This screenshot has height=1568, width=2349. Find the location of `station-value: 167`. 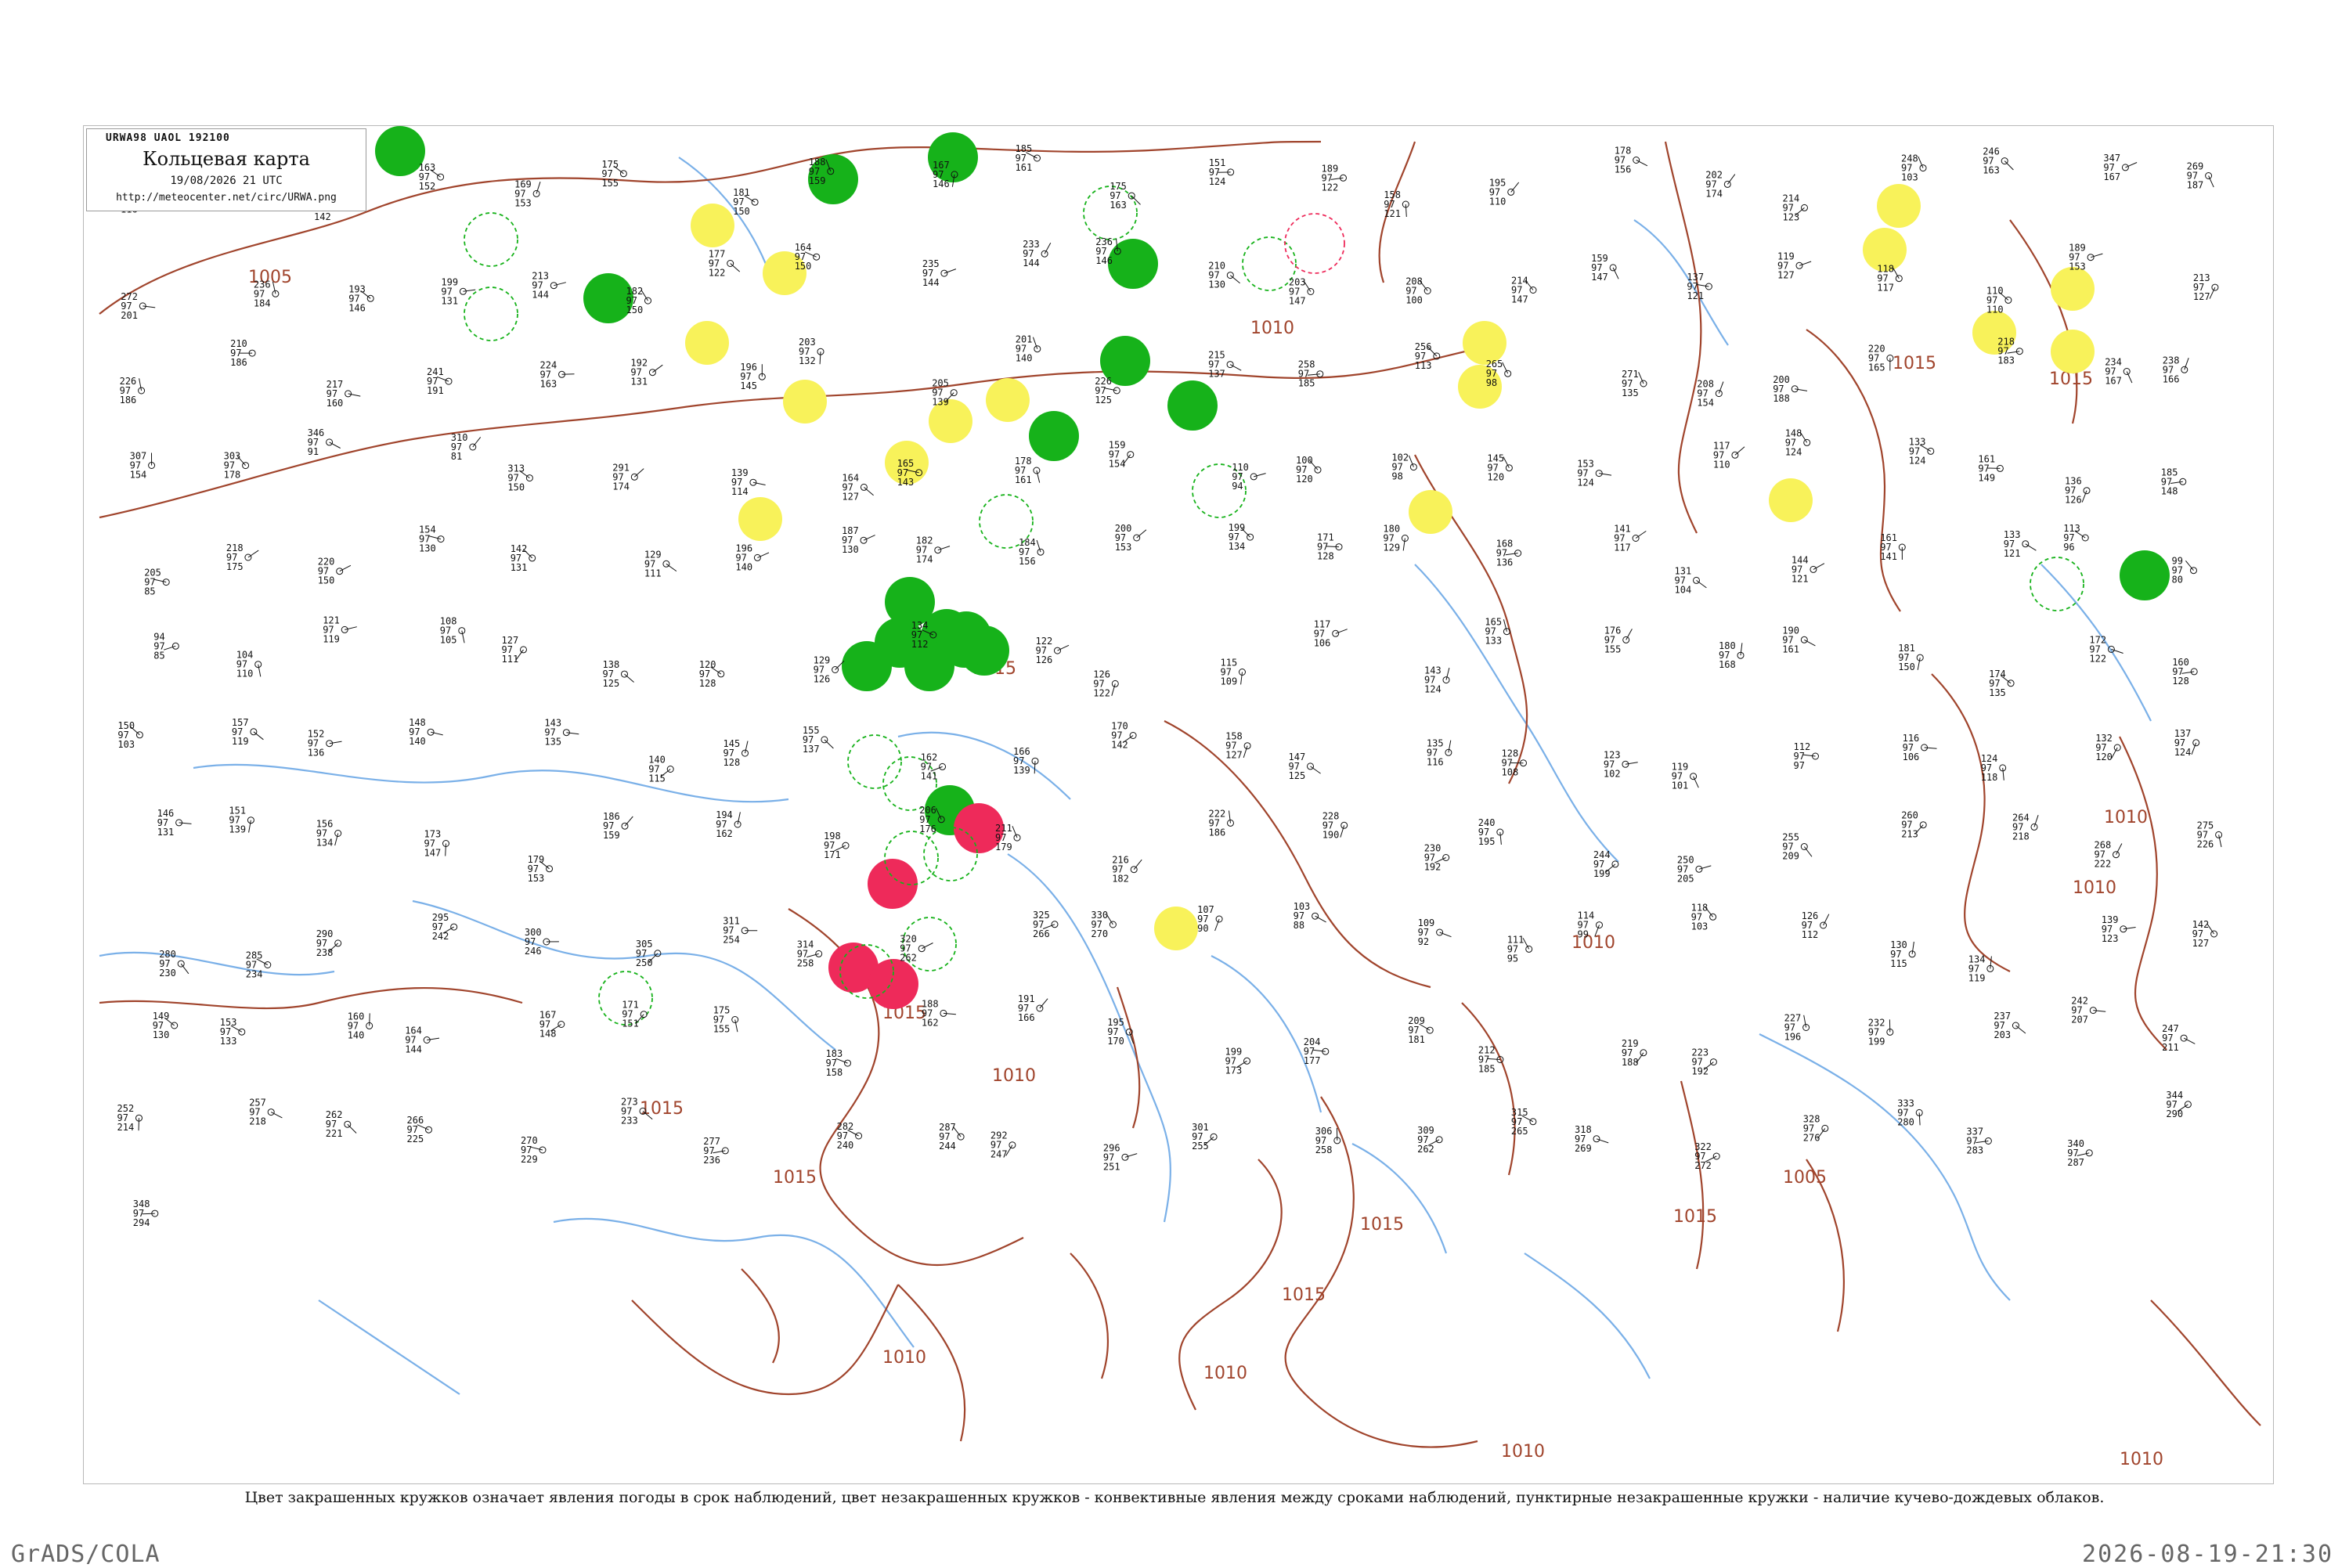

station-value: 167 is located at coordinates (2111, 176).